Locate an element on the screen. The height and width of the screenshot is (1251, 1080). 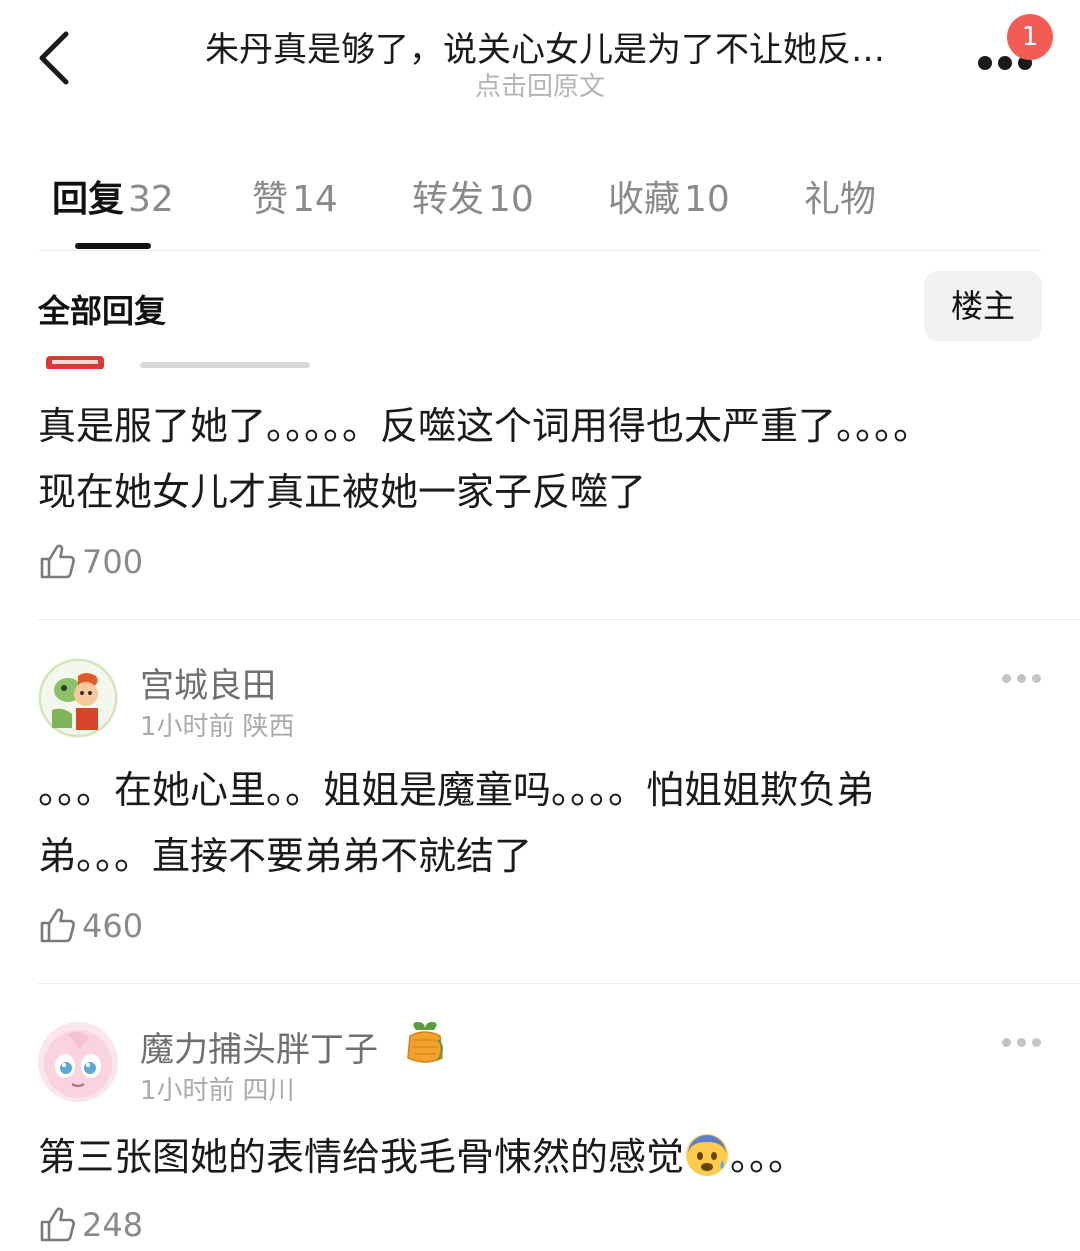
tab-reposts: 转发 10 is located at coordinates (473, 196).